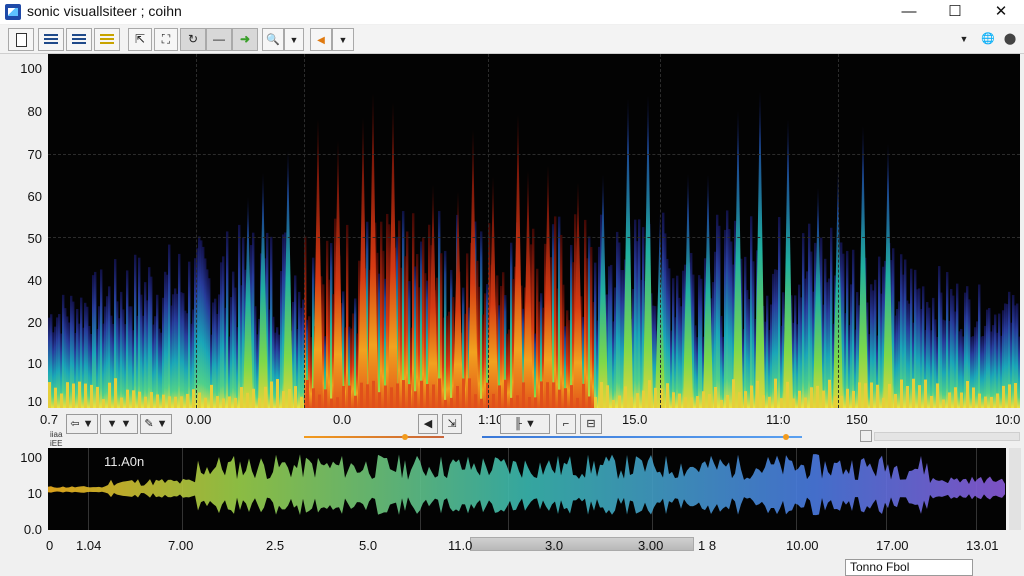 Image resolution: width=1024 pixels, height=576 pixels. Describe the element at coordinates (452, 424) in the screenshot. I see `expand-button: ⇲` at that location.